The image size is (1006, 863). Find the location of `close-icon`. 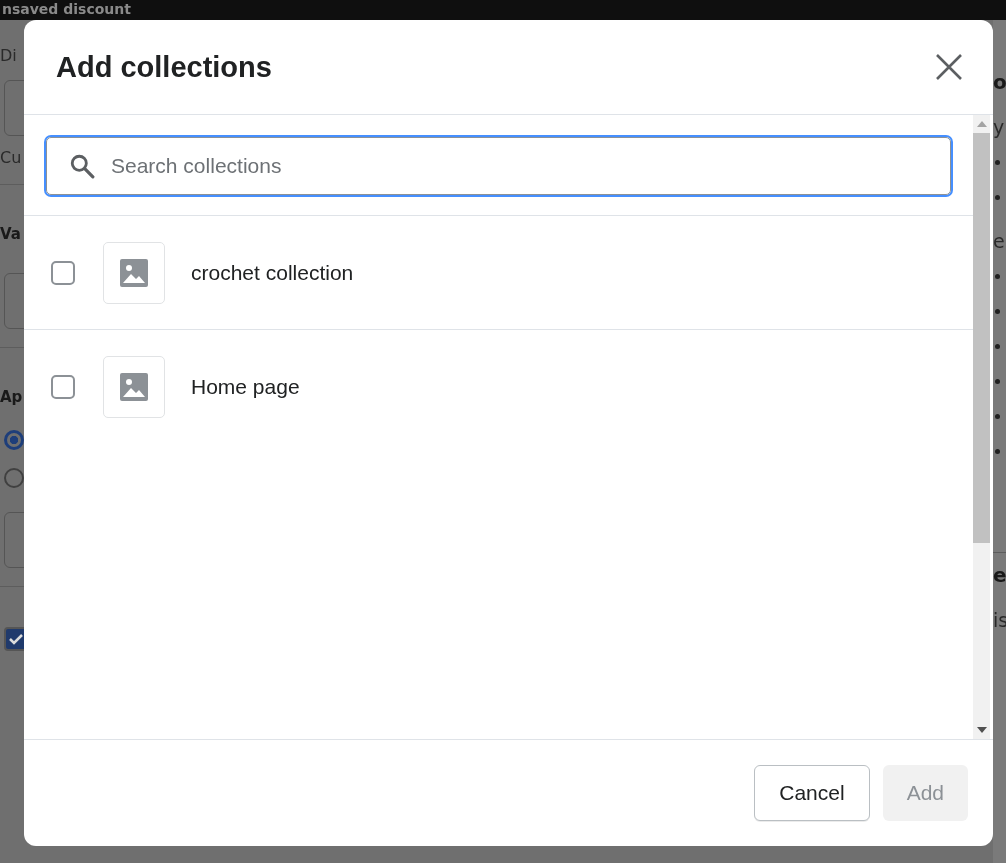

close-icon is located at coordinates (949, 67).